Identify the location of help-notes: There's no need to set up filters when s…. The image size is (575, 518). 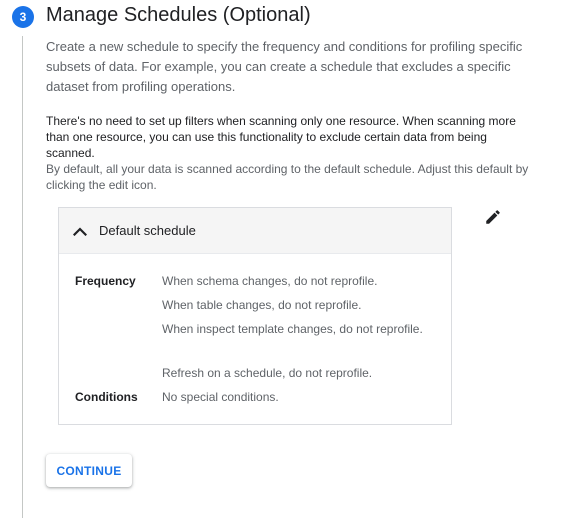
(289, 153).